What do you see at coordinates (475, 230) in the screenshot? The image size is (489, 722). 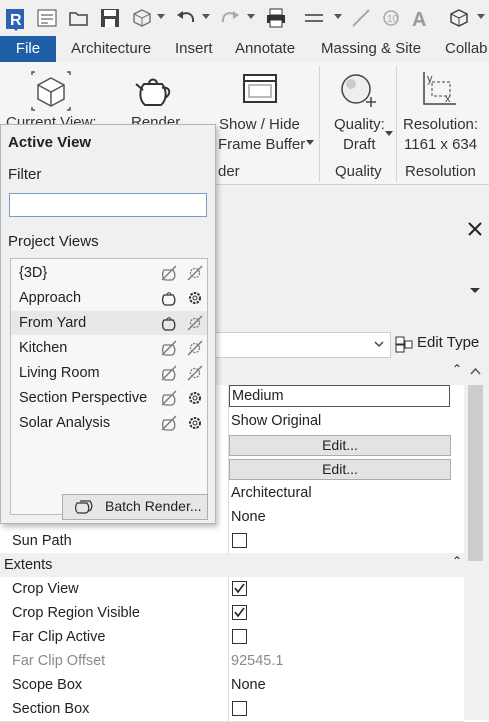 I see `close-icon` at bounding box center [475, 230].